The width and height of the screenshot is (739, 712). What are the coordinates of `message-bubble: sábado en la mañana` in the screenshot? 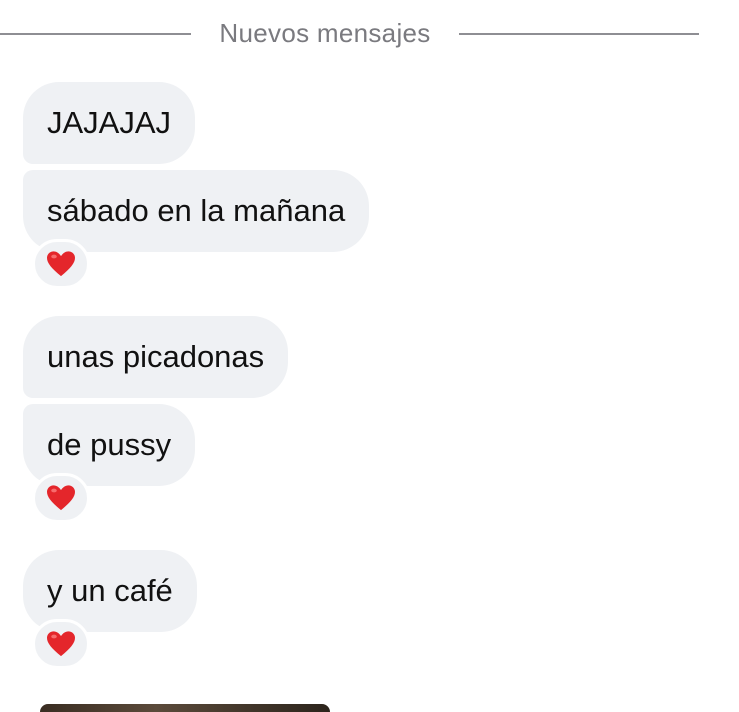 It's located at (196, 211).